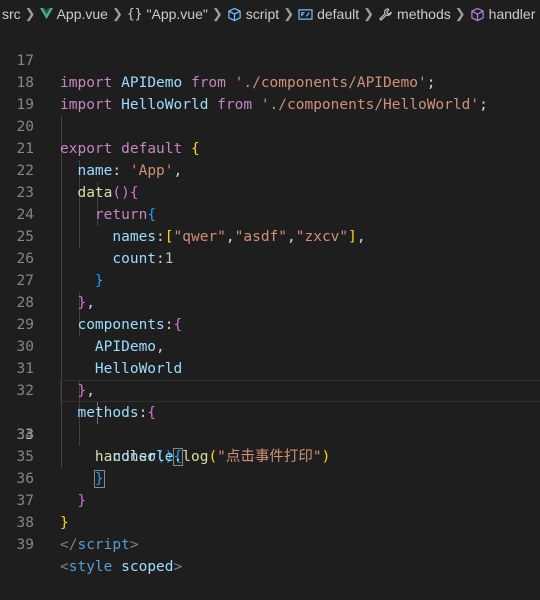  I want to click on code-line: 23 return{, so click(270, 191).